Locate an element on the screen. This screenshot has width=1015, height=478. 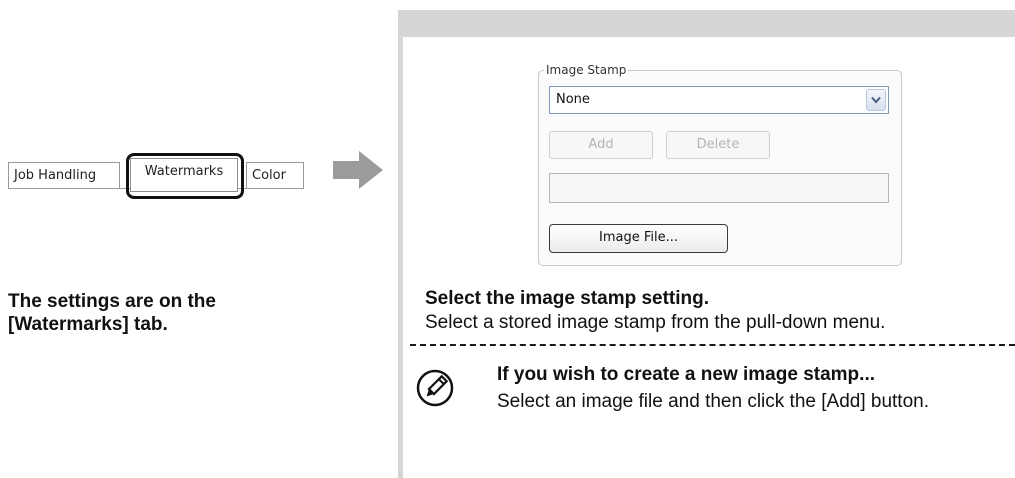
tab-job-handling: Job Handling is located at coordinates (64, 175).